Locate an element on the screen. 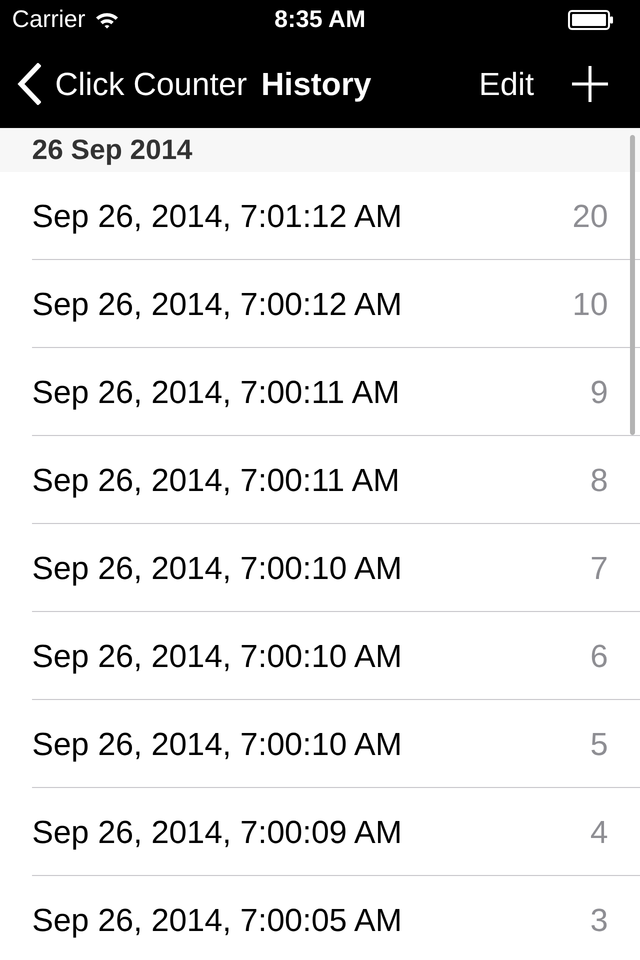 Image resolution: width=640 pixels, height=960 pixels. click-count: 20 is located at coordinates (590, 216).